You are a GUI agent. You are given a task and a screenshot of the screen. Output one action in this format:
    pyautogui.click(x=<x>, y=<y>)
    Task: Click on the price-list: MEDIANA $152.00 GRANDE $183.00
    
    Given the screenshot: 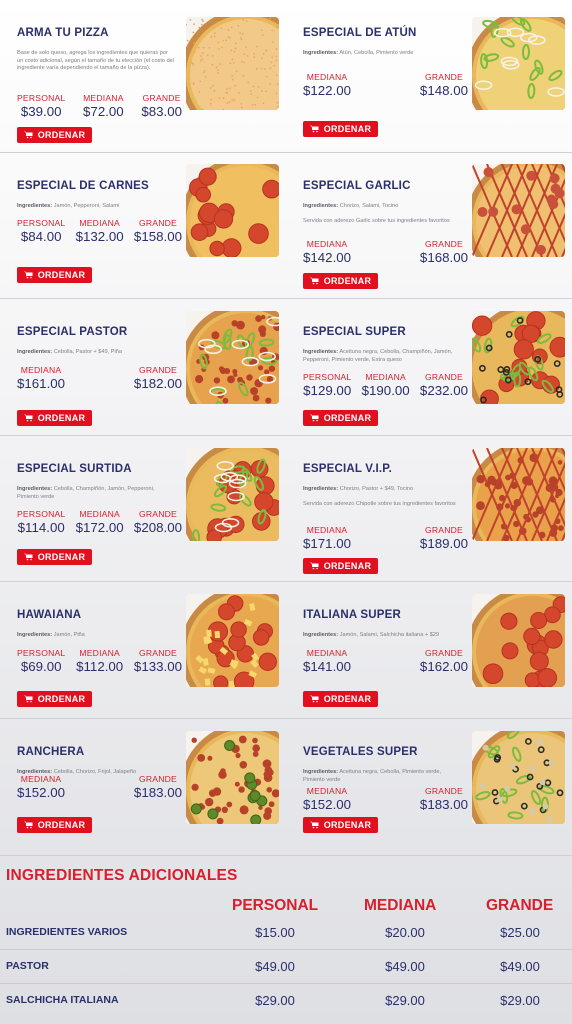 What is the action you would take?
    pyautogui.click(x=385, y=799)
    